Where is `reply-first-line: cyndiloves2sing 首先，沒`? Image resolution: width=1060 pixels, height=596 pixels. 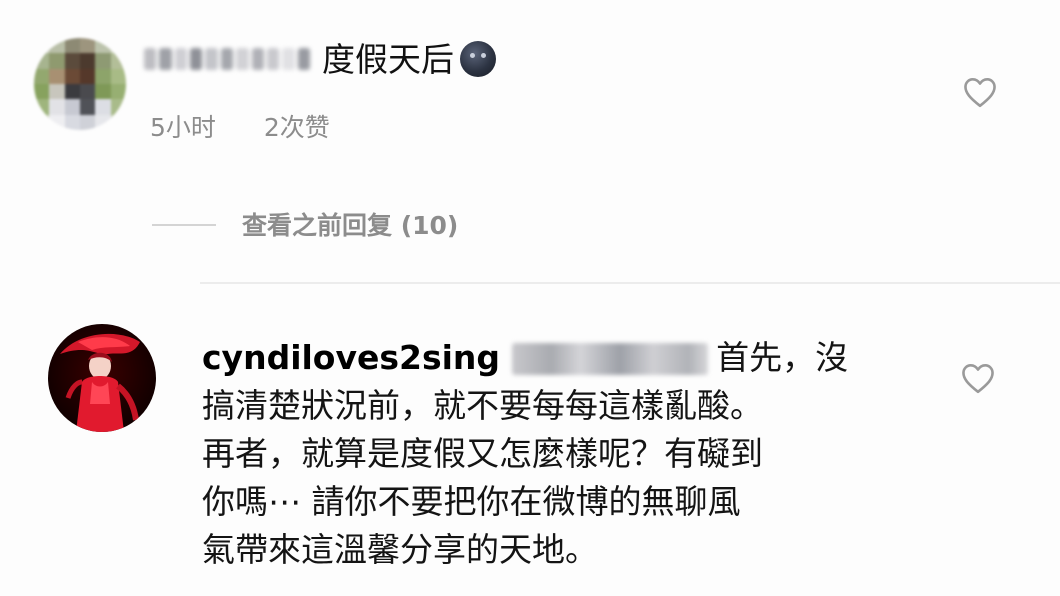
reply-first-line: cyndiloves2sing 首先，沒 is located at coordinates (572, 358).